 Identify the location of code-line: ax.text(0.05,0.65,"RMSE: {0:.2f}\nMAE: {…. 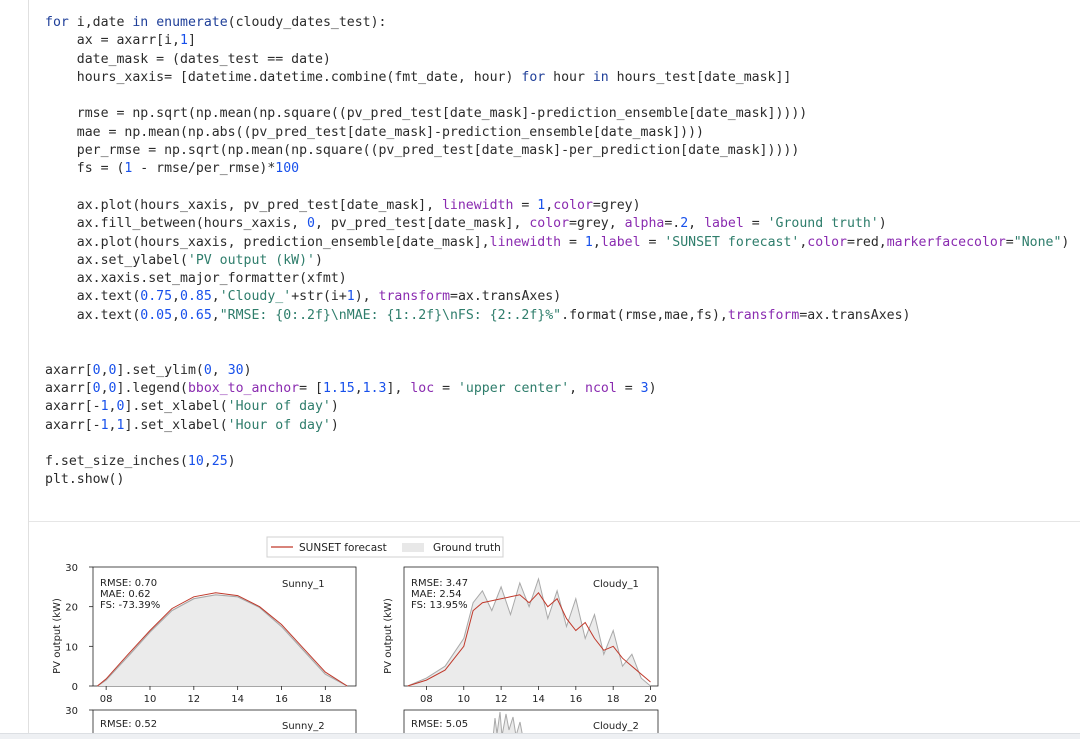
(557, 316).